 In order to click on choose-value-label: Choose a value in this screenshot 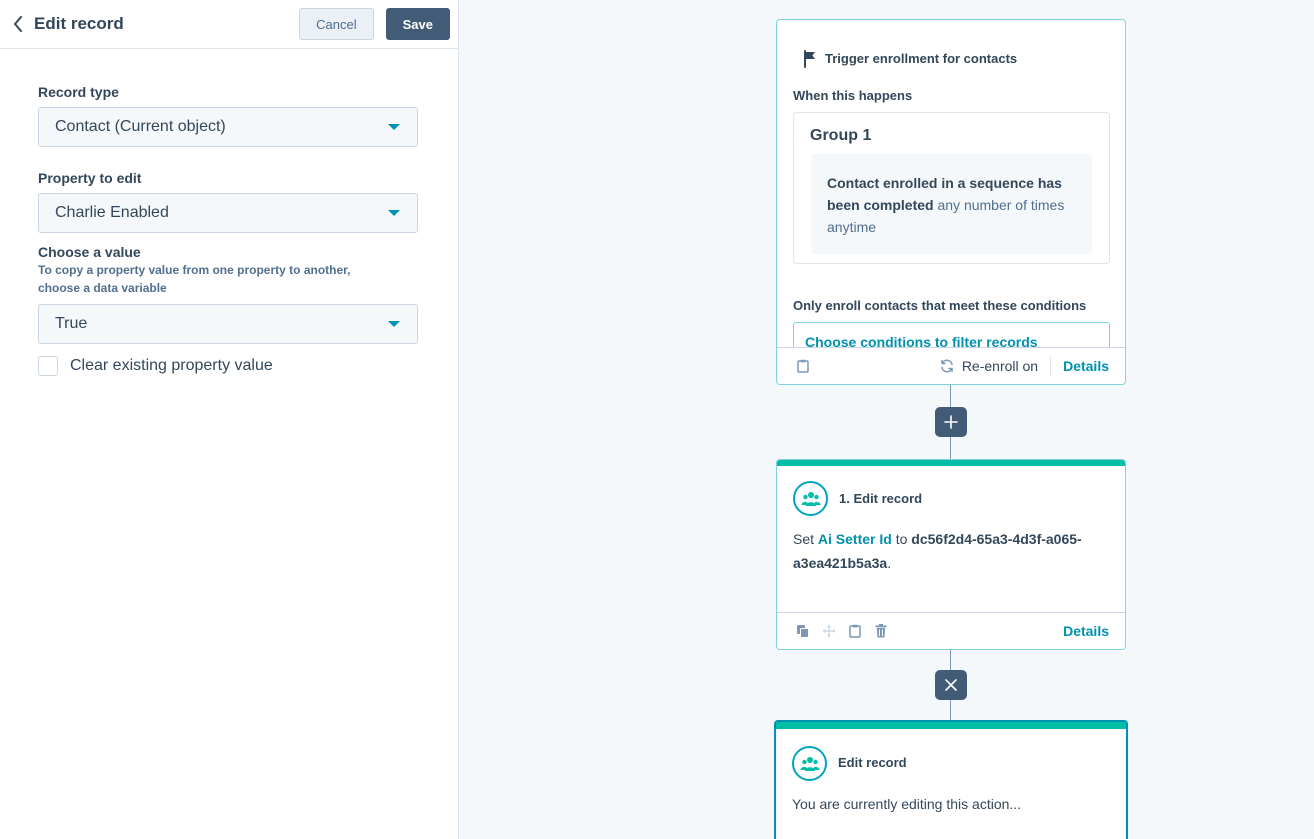, I will do `click(89, 252)`.